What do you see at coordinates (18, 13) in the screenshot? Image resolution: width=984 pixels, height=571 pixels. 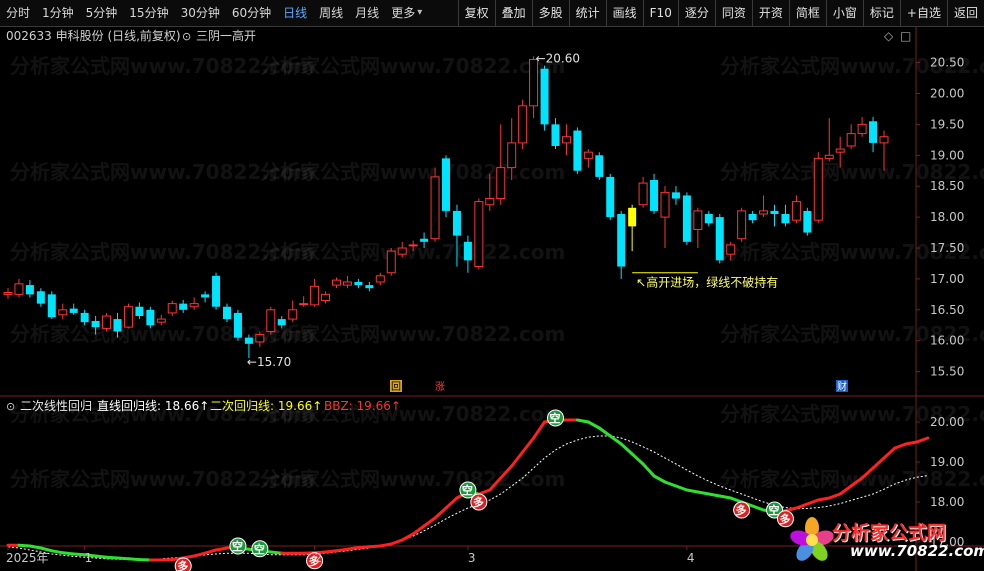 I see `period-tab-0: 分时` at bounding box center [18, 13].